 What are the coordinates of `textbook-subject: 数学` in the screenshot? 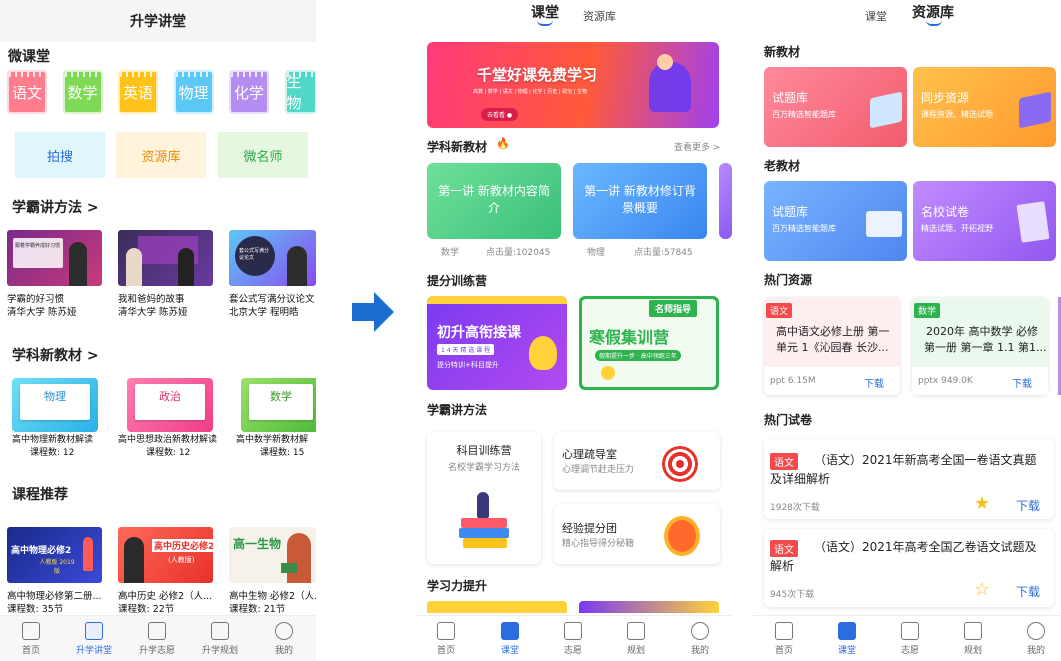 It's located at (281, 402).